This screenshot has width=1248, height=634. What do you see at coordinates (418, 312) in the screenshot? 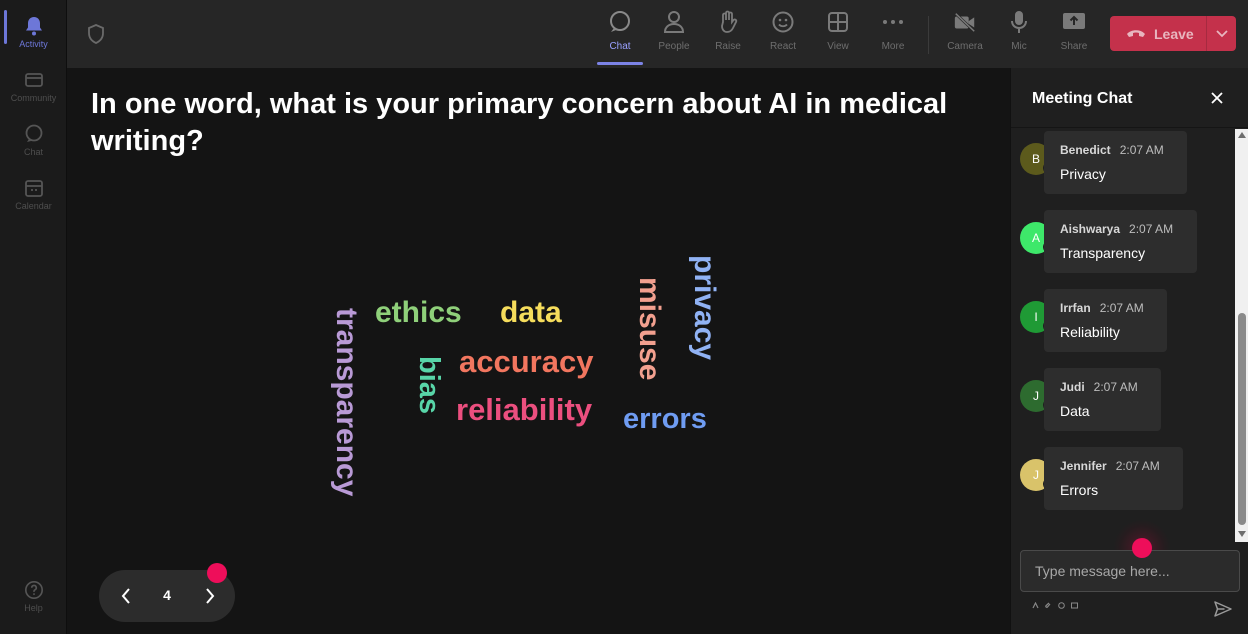
I see `cloud-word-ethics: ethics` at bounding box center [418, 312].